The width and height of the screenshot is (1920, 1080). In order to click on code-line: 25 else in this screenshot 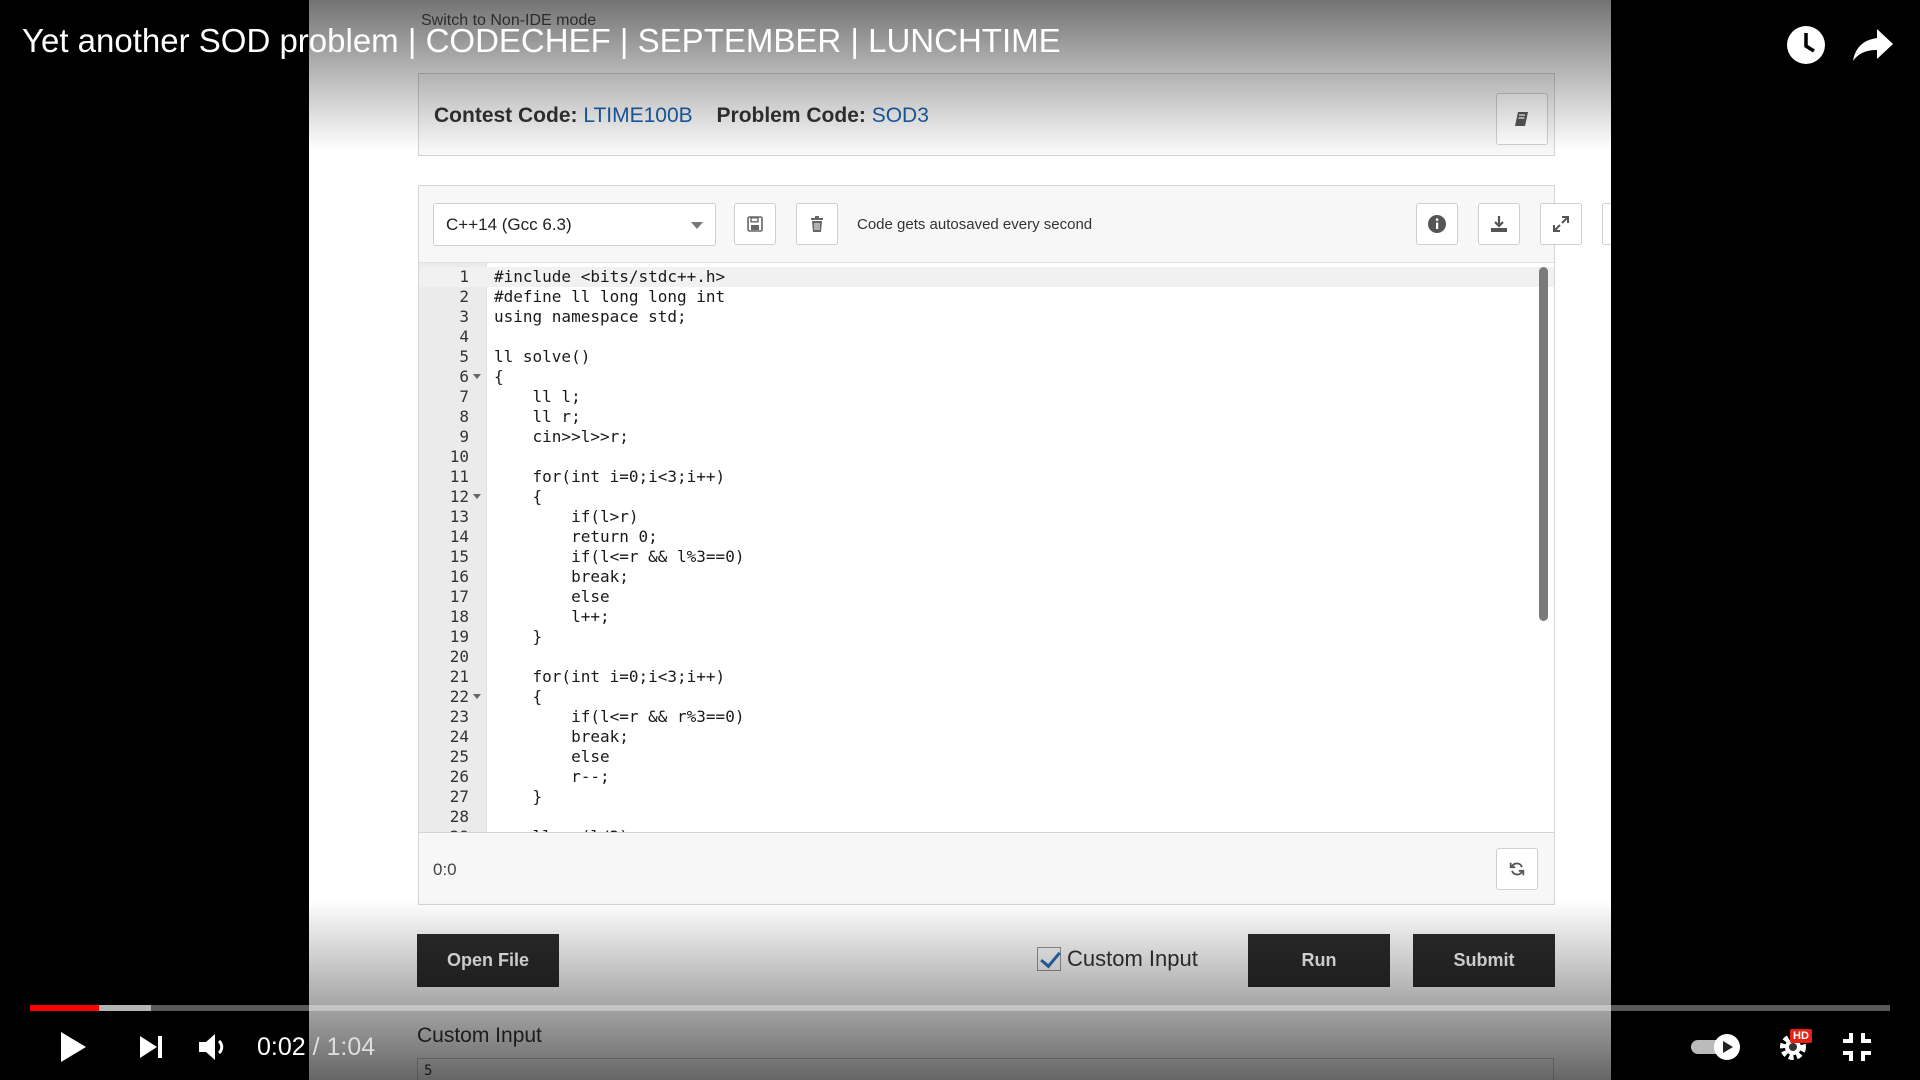, I will do `click(986, 757)`.